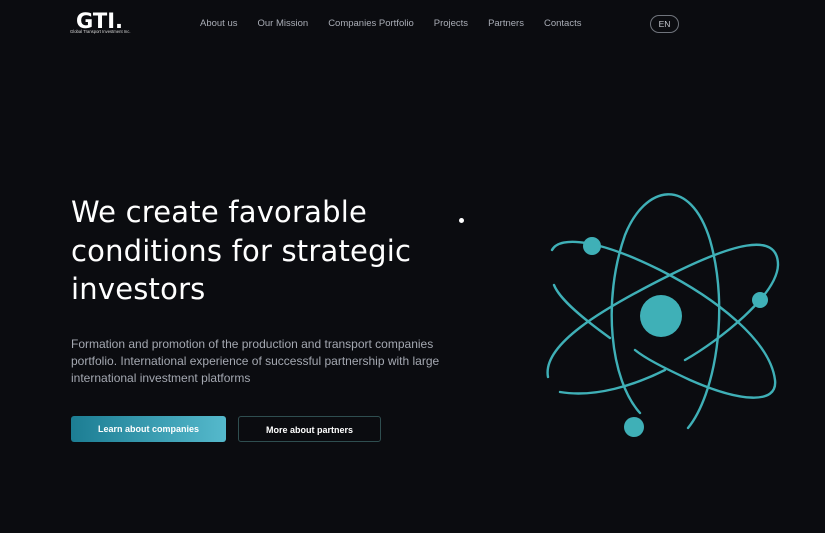  I want to click on language-switcher: EN, so click(664, 24).